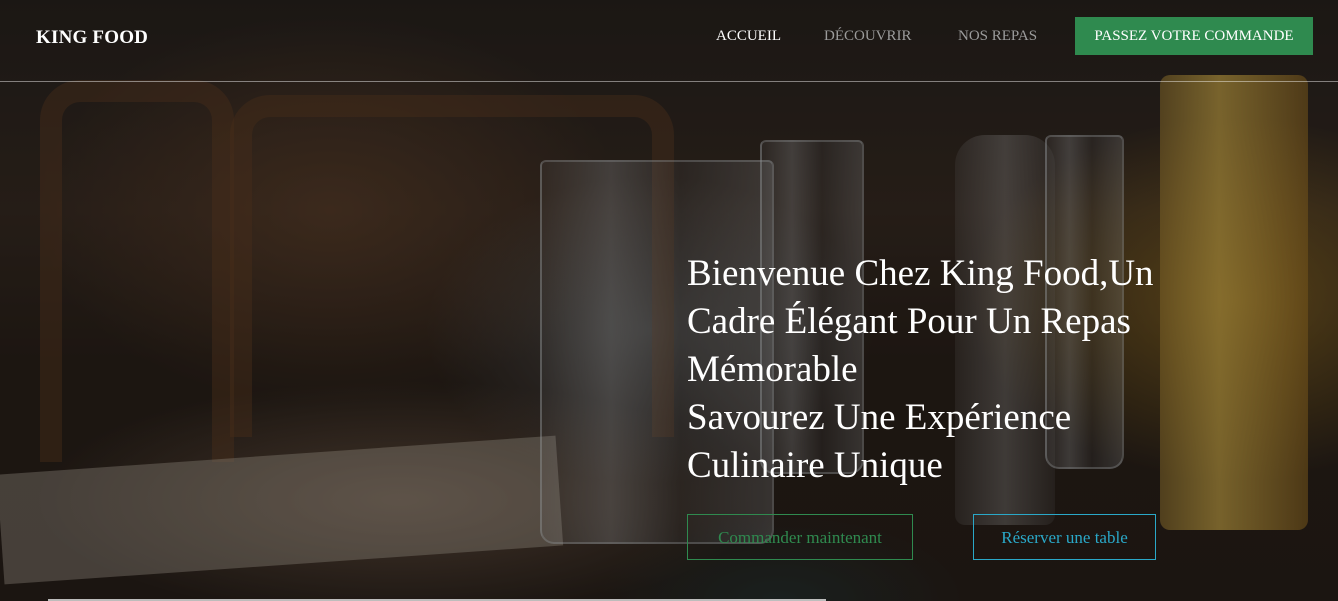 This screenshot has height=601, width=1338. What do you see at coordinates (815, 465) in the screenshot?
I see `headline-line: Culinaire Unique` at bounding box center [815, 465].